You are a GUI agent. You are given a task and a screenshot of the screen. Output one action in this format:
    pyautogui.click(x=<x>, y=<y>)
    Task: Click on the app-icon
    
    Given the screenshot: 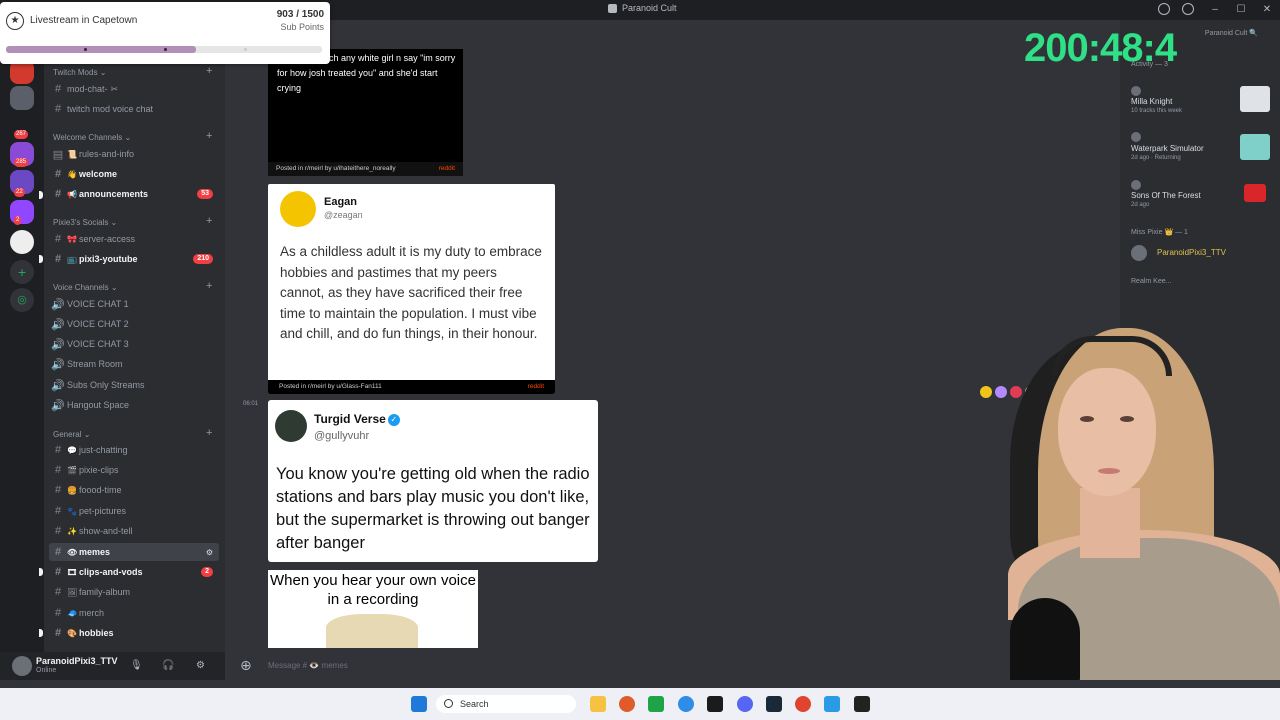 What is the action you would take?
    pyautogui.click(x=686, y=704)
    